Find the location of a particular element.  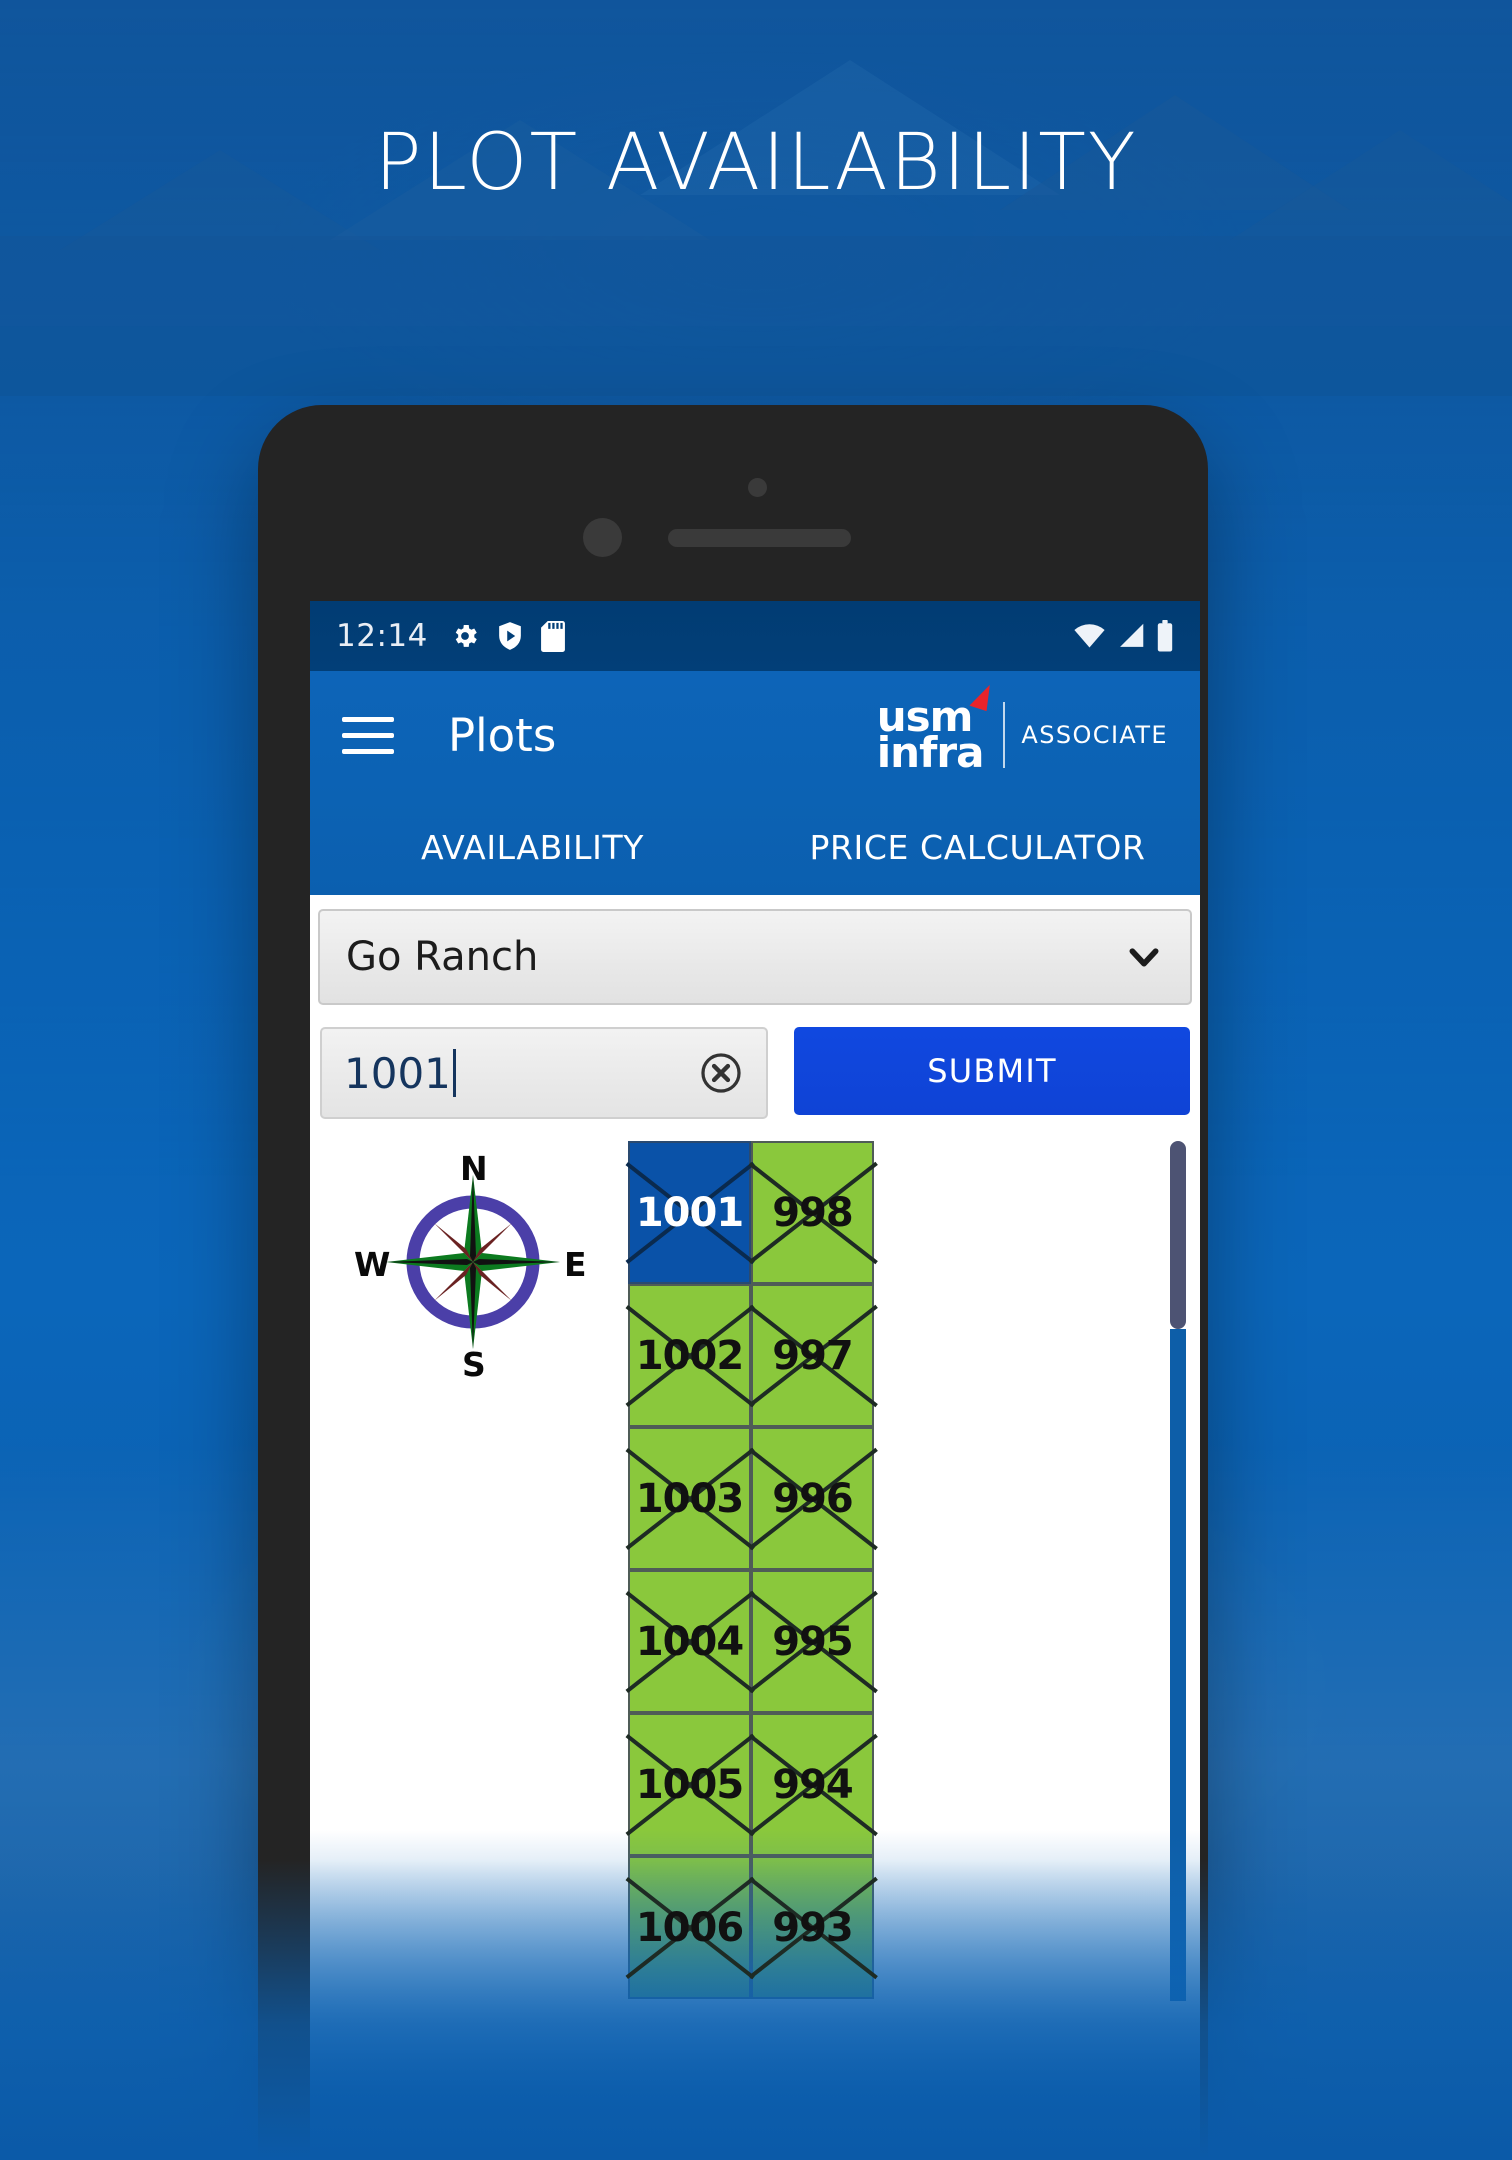

plot-cell: 1002 is located at coordinates (689, 1355).